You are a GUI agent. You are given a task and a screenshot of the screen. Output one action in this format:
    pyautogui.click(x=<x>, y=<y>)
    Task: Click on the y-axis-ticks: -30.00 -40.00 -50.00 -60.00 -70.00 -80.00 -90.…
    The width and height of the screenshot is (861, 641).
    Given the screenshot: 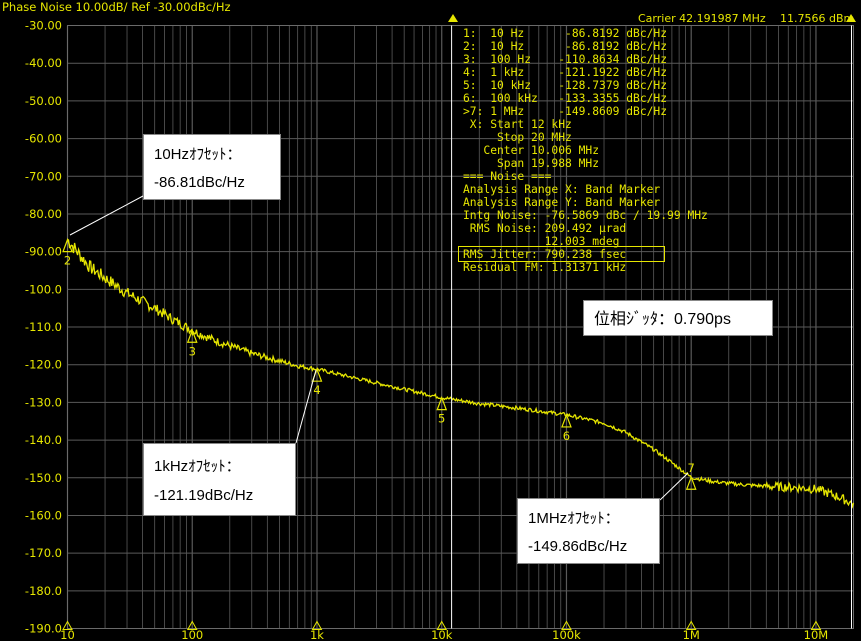 What is the action you would take?
    pyautogui.click(x=43, y=327)
    